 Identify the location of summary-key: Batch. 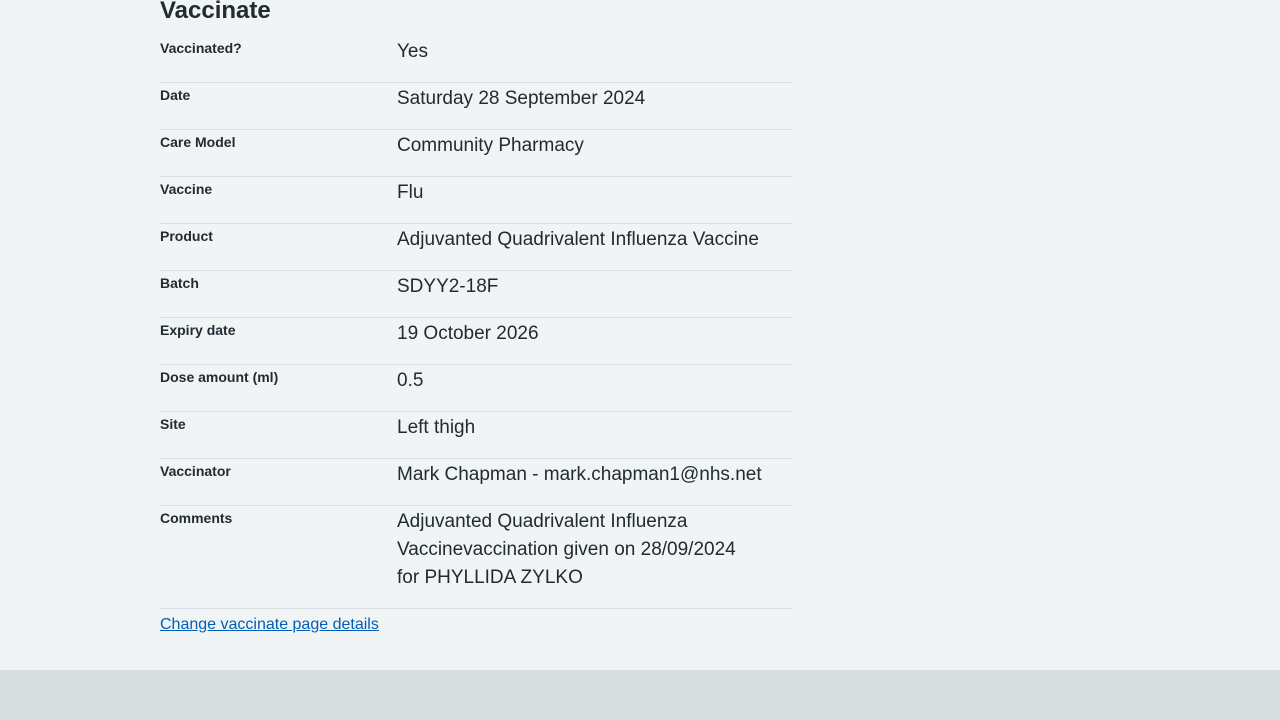
(179, 283).